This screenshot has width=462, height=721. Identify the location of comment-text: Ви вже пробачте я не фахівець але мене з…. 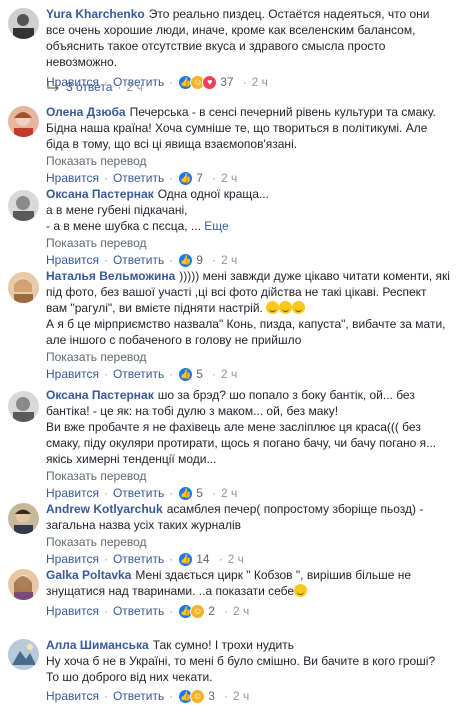
(241, 443).